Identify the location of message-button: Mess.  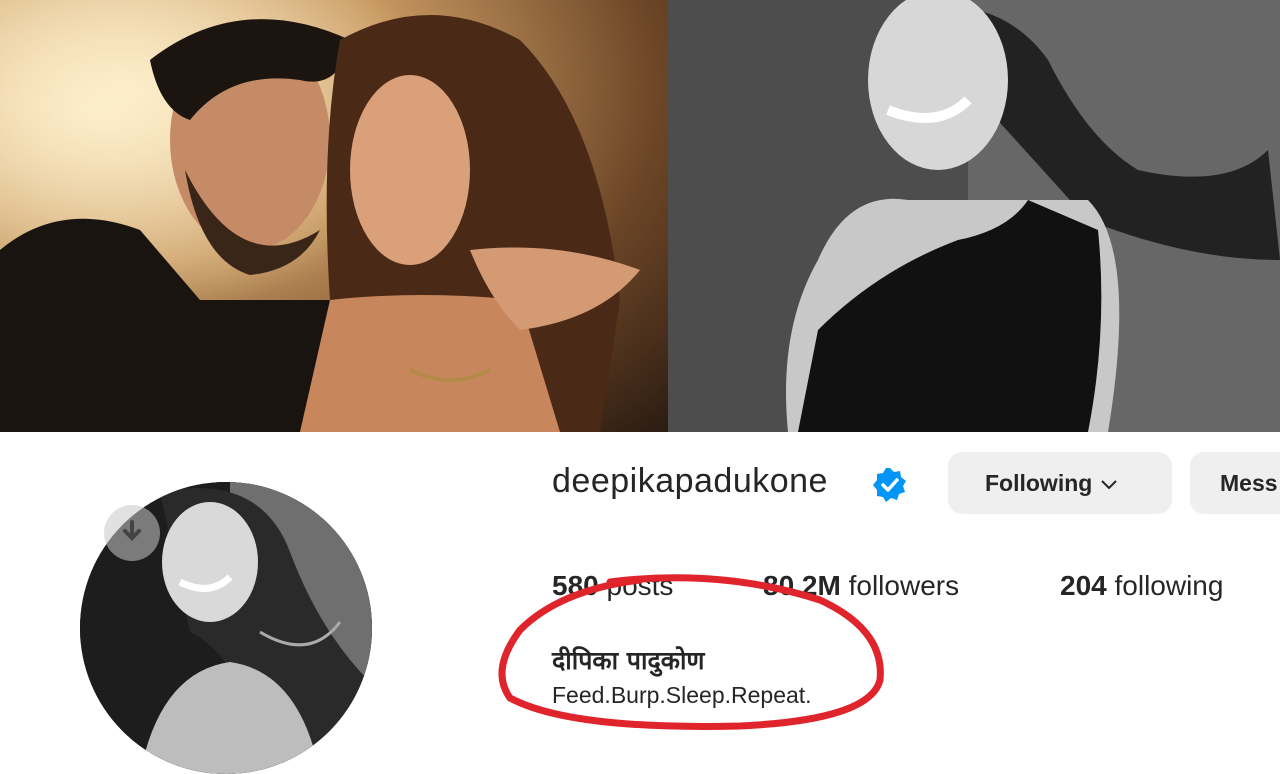
(1235, 483).